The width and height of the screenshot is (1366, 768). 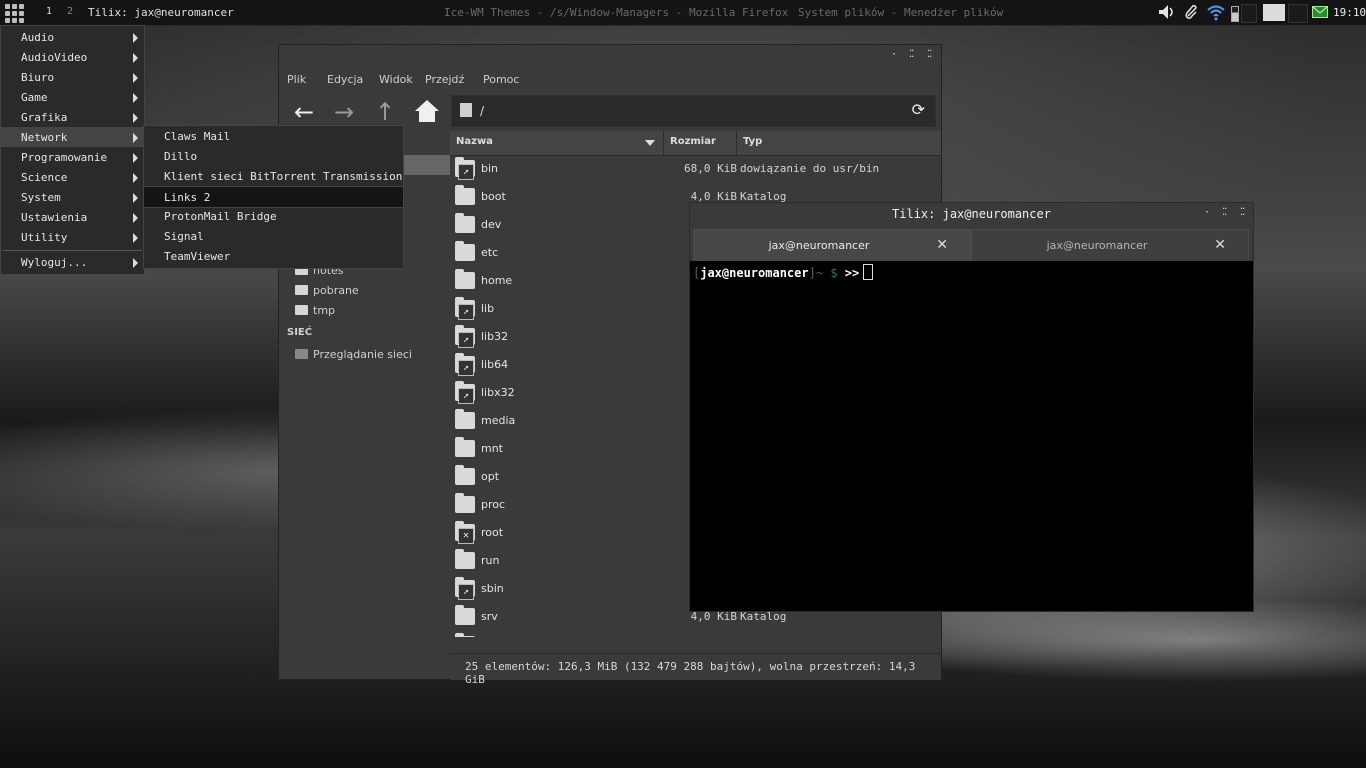 What do you see at coordinates (273, 236) in the screenshot?
I see `submenu-item-signal: Signal` at bounding box center [273, 236].